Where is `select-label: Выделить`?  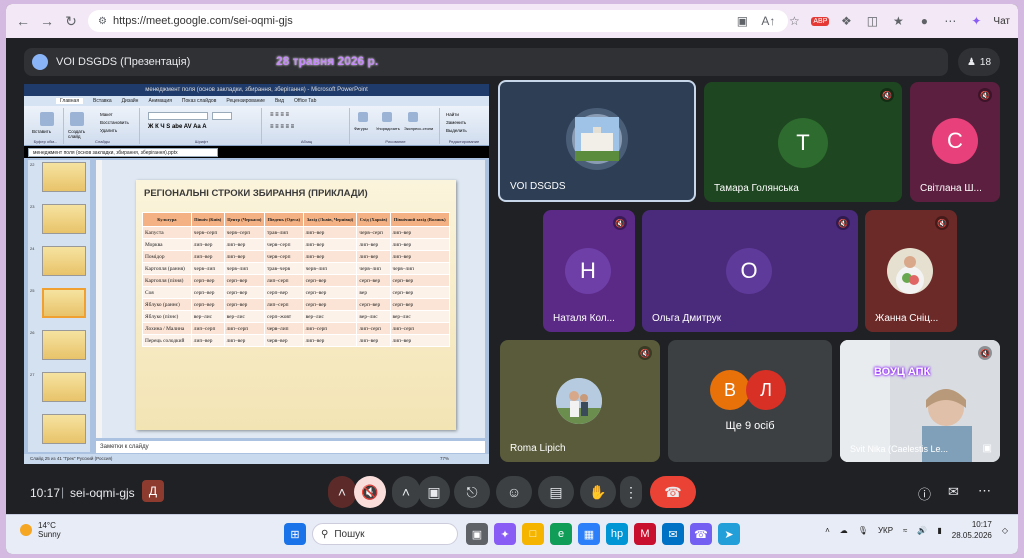
select-label: Выделить is located at coordinates (456, 130).